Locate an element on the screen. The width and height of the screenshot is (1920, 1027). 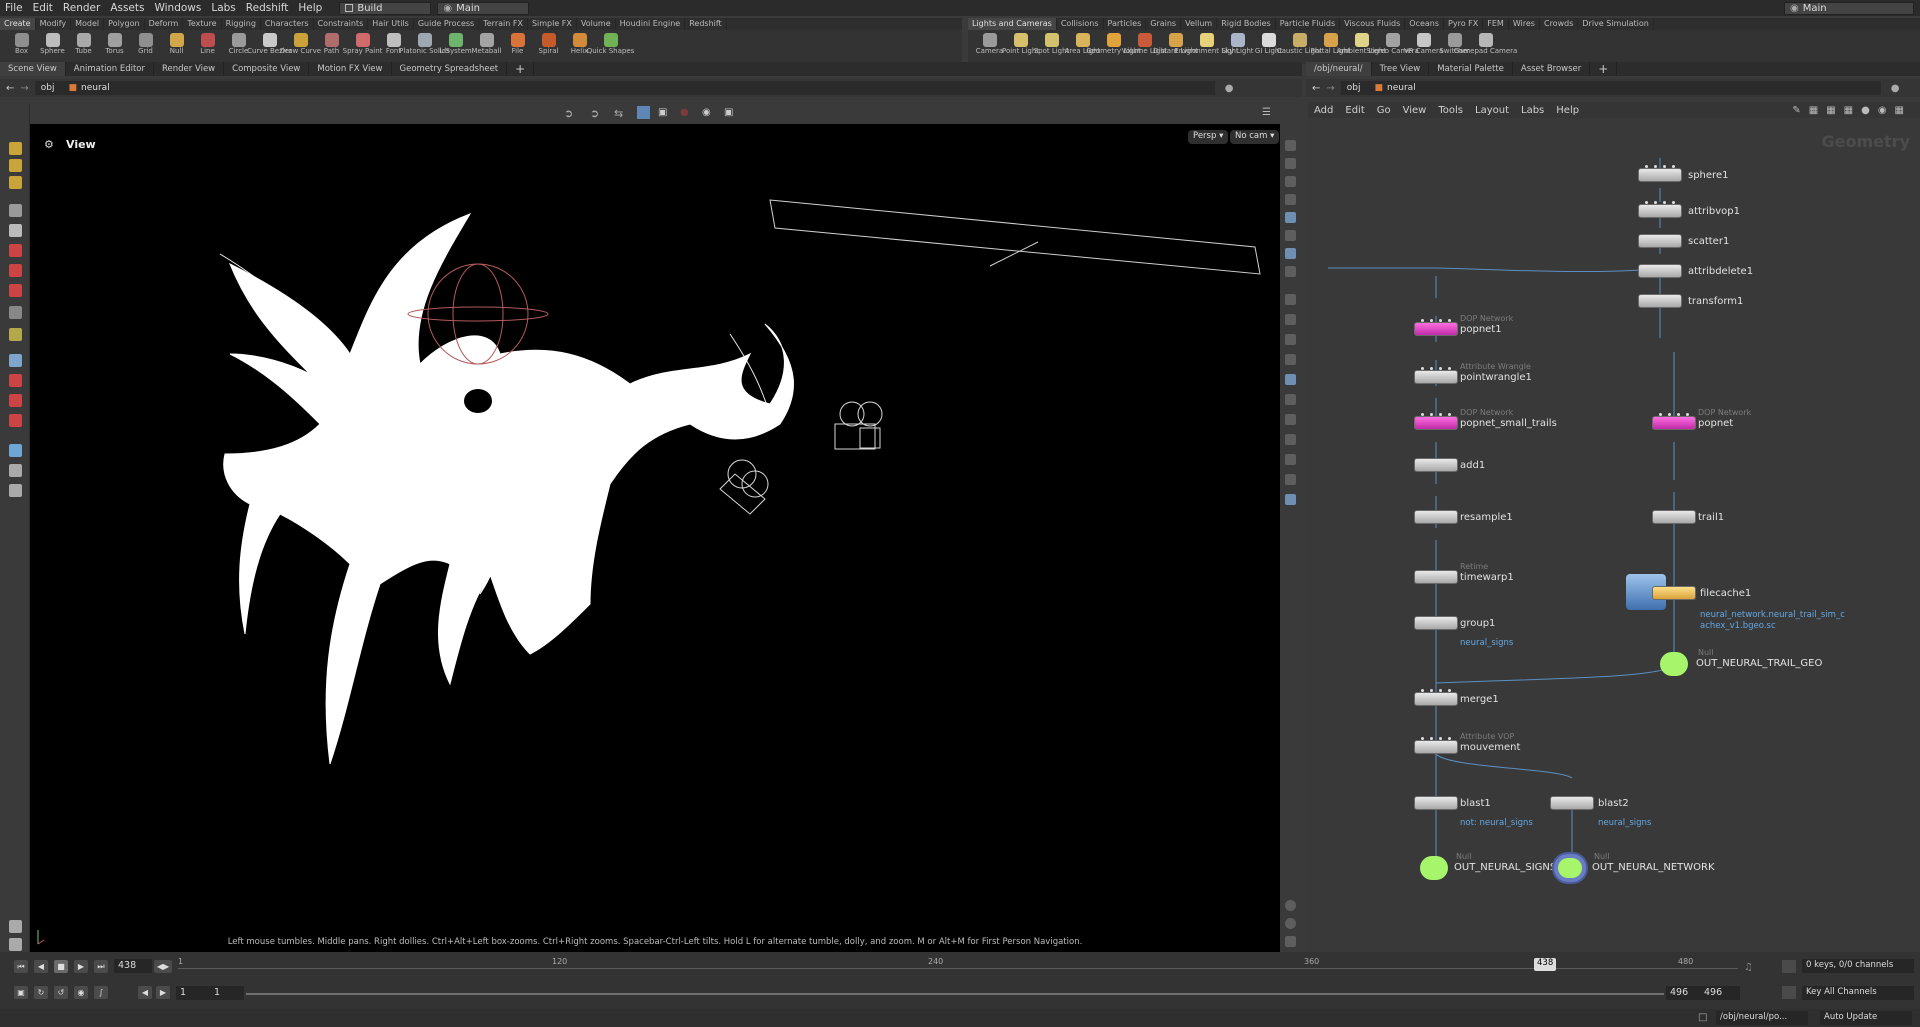
shelf-tab: FEM is located at coordinates (1496, 24).